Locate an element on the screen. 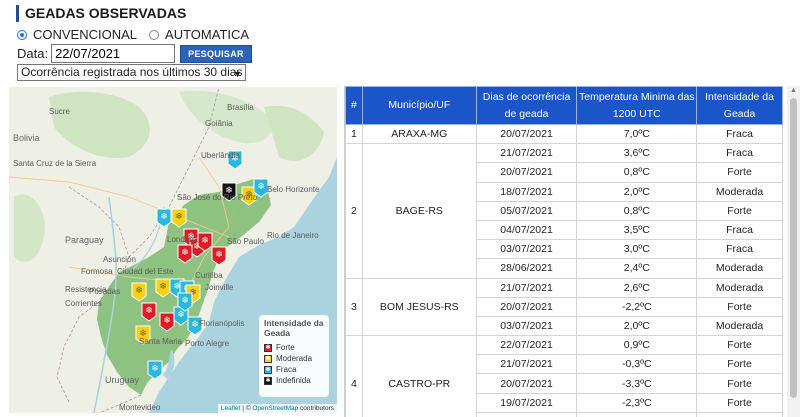 The image size is (800, 417). cell-temperatura: -2,2ºC is located at coordinates (637, 306).